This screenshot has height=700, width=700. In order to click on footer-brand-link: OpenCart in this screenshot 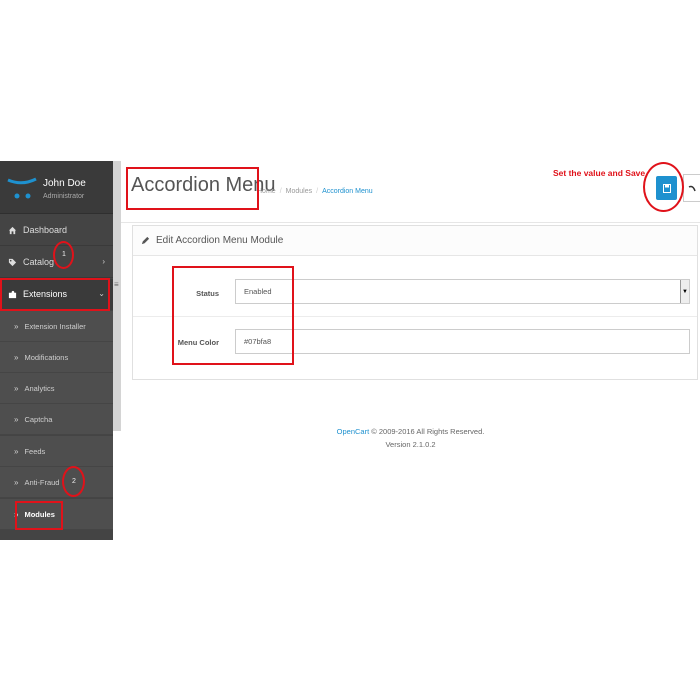, I will do `click(353, 431)`.